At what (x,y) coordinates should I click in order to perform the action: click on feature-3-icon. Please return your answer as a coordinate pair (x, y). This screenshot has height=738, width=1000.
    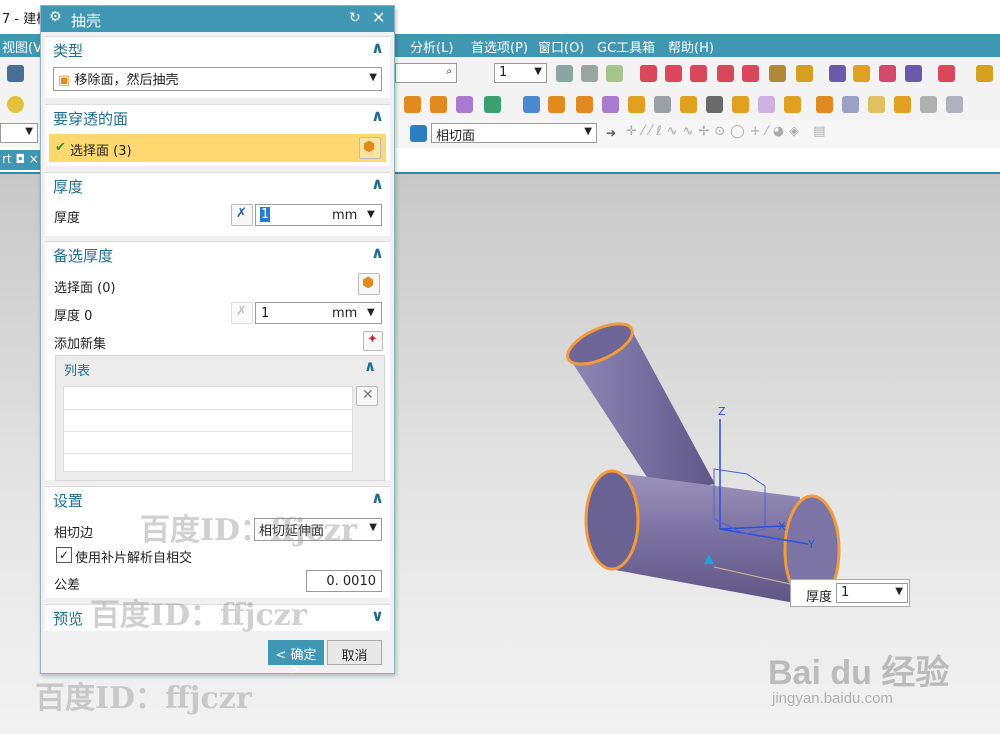
    Looking at the image, I should click on (556, 104).